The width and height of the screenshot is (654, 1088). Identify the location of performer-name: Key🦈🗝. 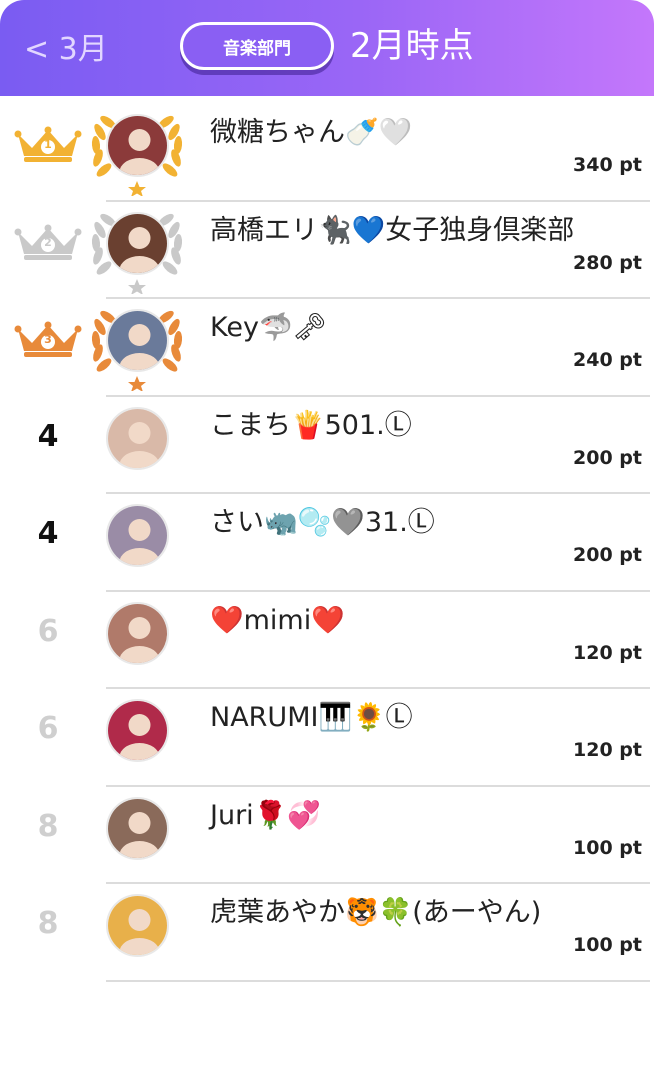
(268, 328).